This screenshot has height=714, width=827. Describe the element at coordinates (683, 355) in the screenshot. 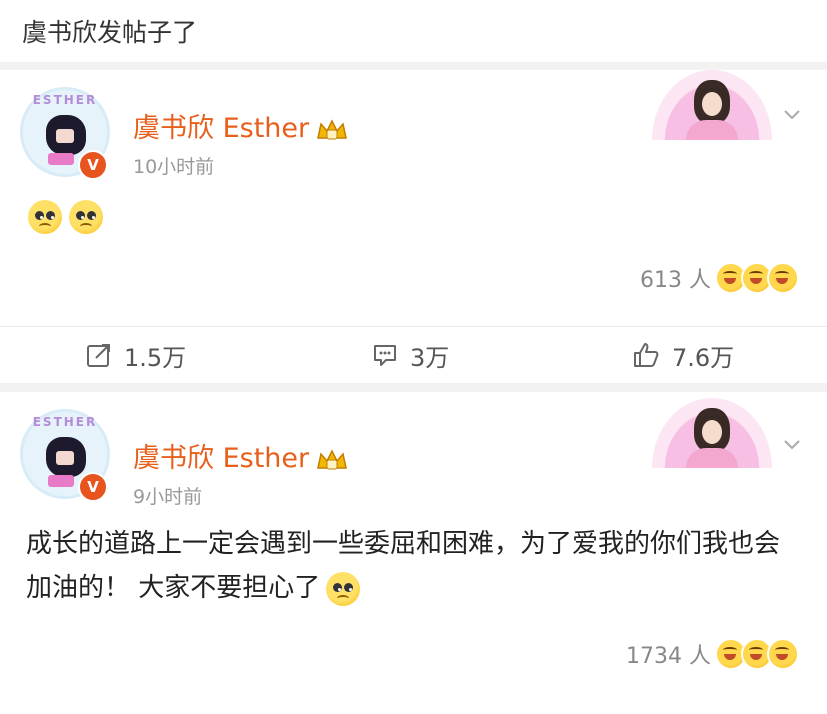

I see `like-button: 7.6万` at that location.